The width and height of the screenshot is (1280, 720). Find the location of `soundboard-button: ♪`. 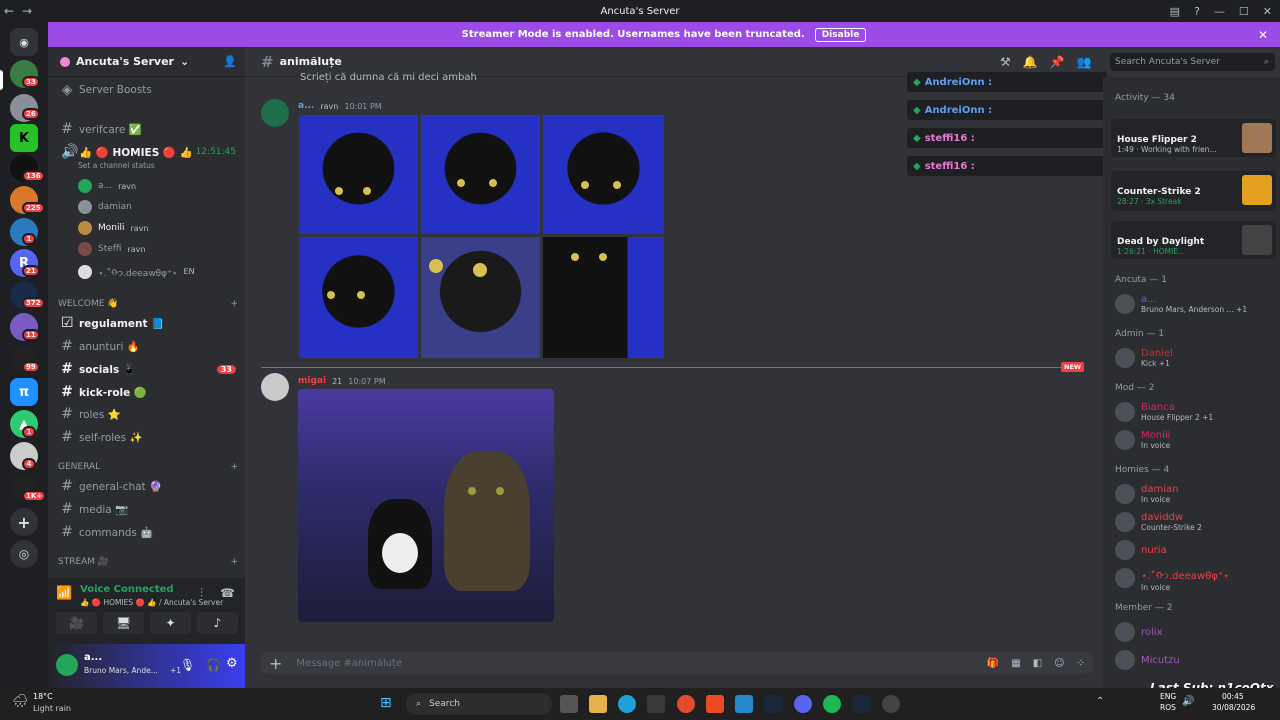

soundboard-button: ♪ is located at coordinates (217, 623).